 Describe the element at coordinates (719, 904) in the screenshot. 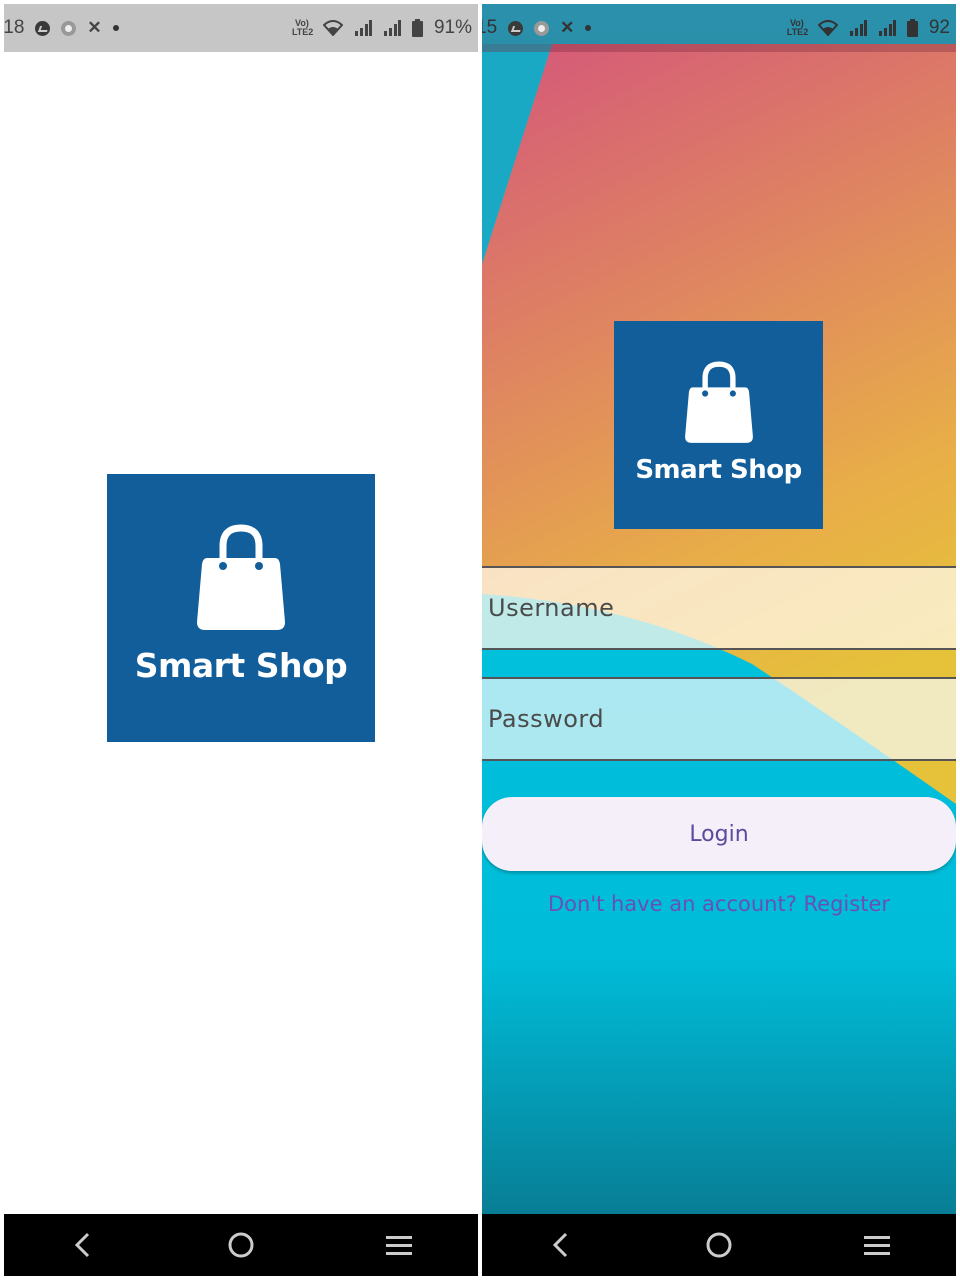

I see `register-link: Don't have an account? Register` at that location.